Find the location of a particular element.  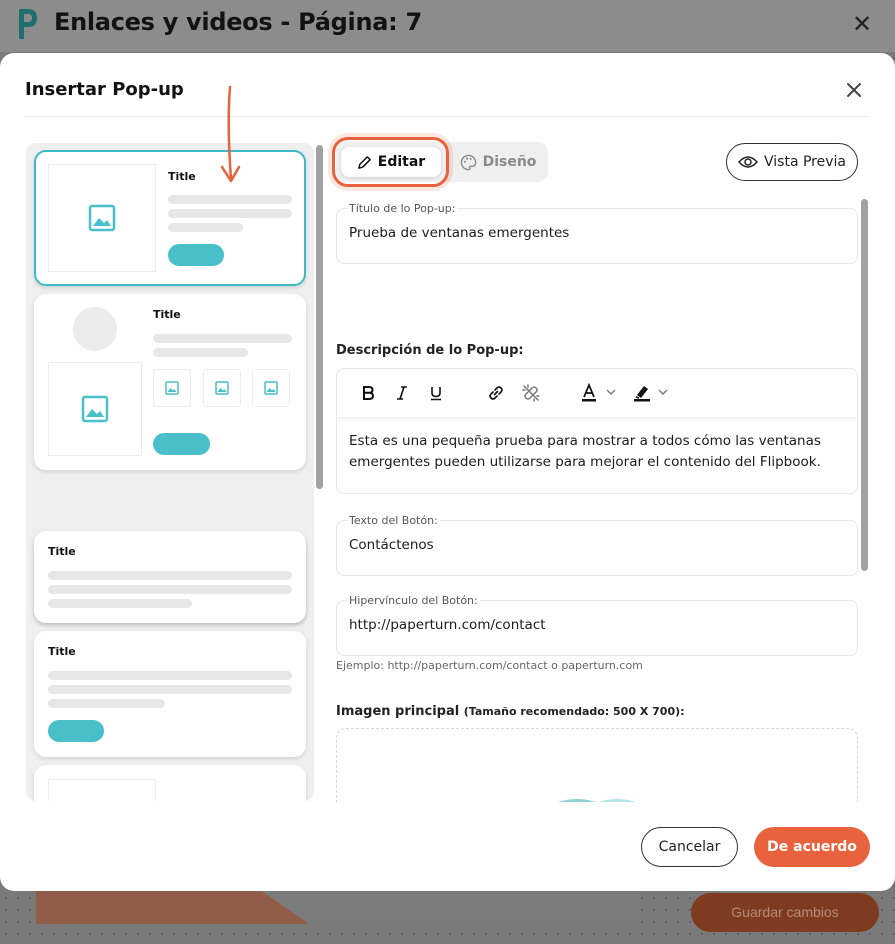

button-text-label: Texto del Botón: is located at coordinates (393, 520).